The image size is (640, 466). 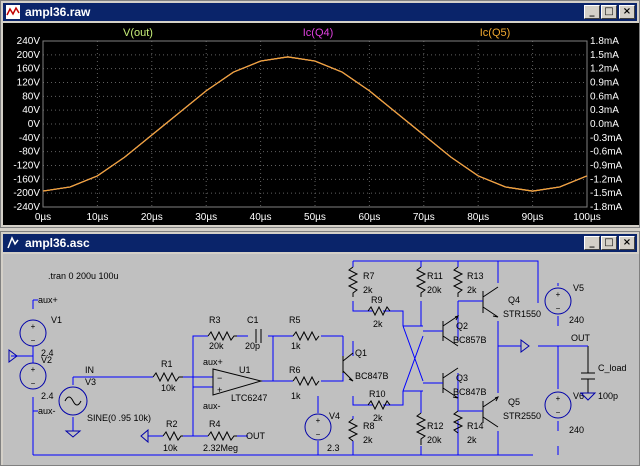 What do you see at coordinates (295, 320) in the screenshot?
I see `r5-label: R5` at bounding box center [295, 320].